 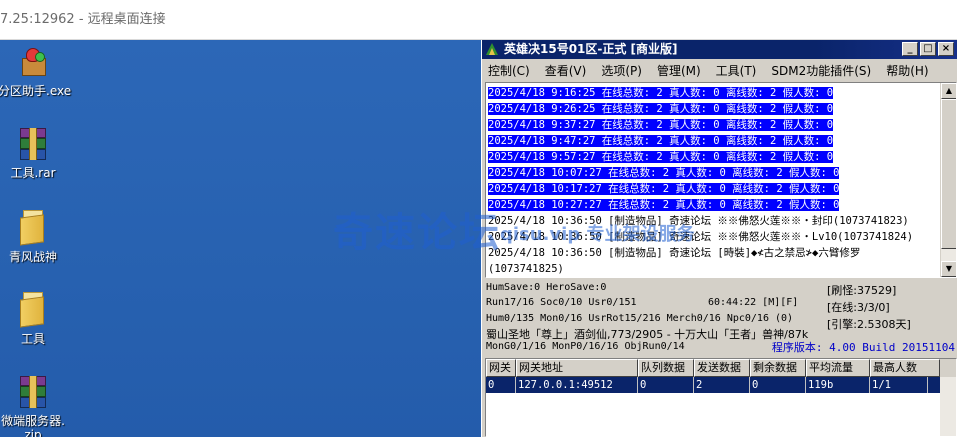 I want to click on log-line: 2025/4/18 9:26:25 在线总数: 2 真人数: 0 离线数, so click(x=715, y=109).